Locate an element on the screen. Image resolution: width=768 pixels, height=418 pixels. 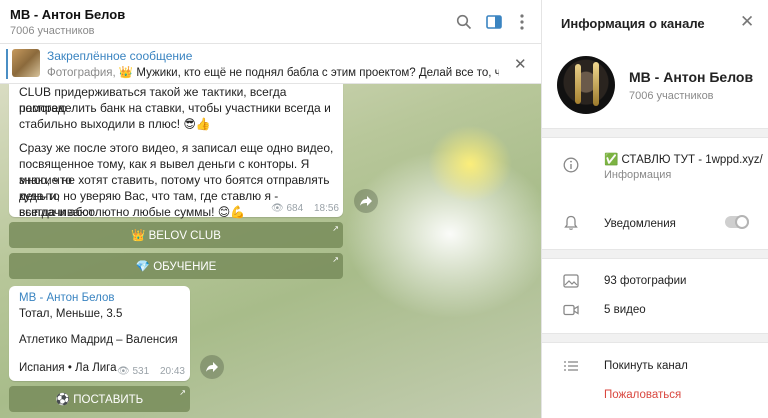
views-count: 531 is located at coordinates (141, 371).